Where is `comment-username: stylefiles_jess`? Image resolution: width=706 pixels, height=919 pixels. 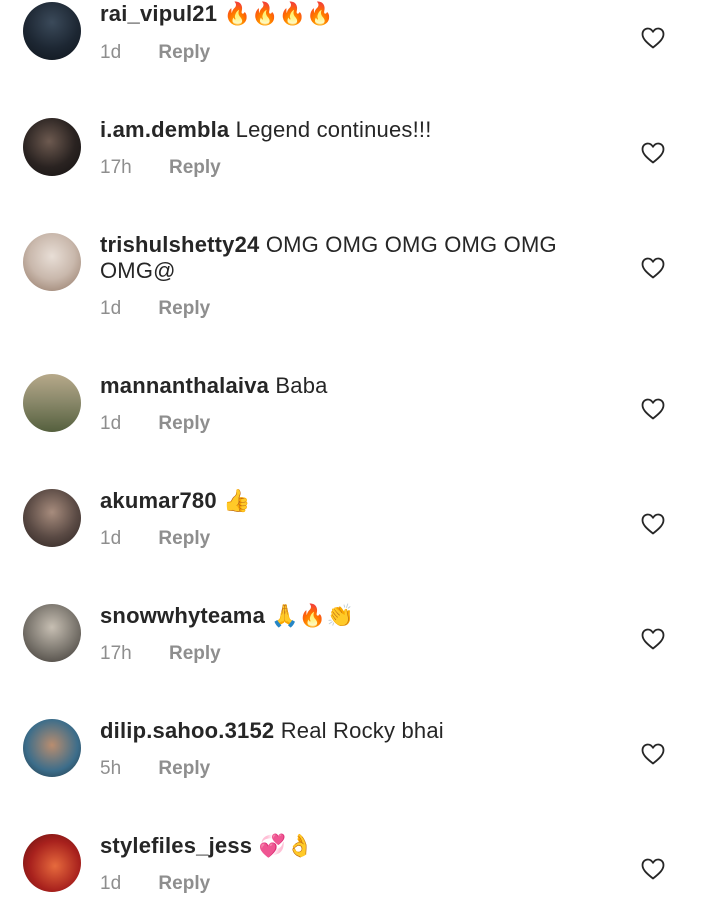
comment-username: stylefiles_jess is located at coordinates (176, 845).